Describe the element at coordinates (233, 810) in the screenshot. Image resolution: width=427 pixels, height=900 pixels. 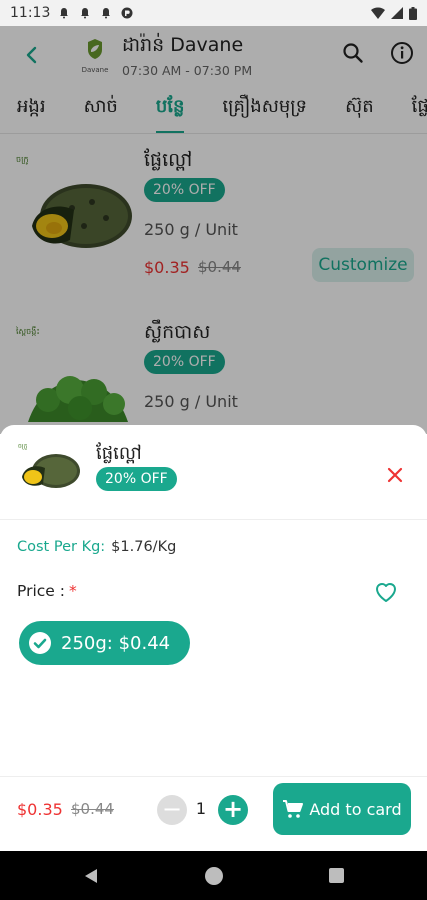
I see `increase-quantity-button: +` at that location.